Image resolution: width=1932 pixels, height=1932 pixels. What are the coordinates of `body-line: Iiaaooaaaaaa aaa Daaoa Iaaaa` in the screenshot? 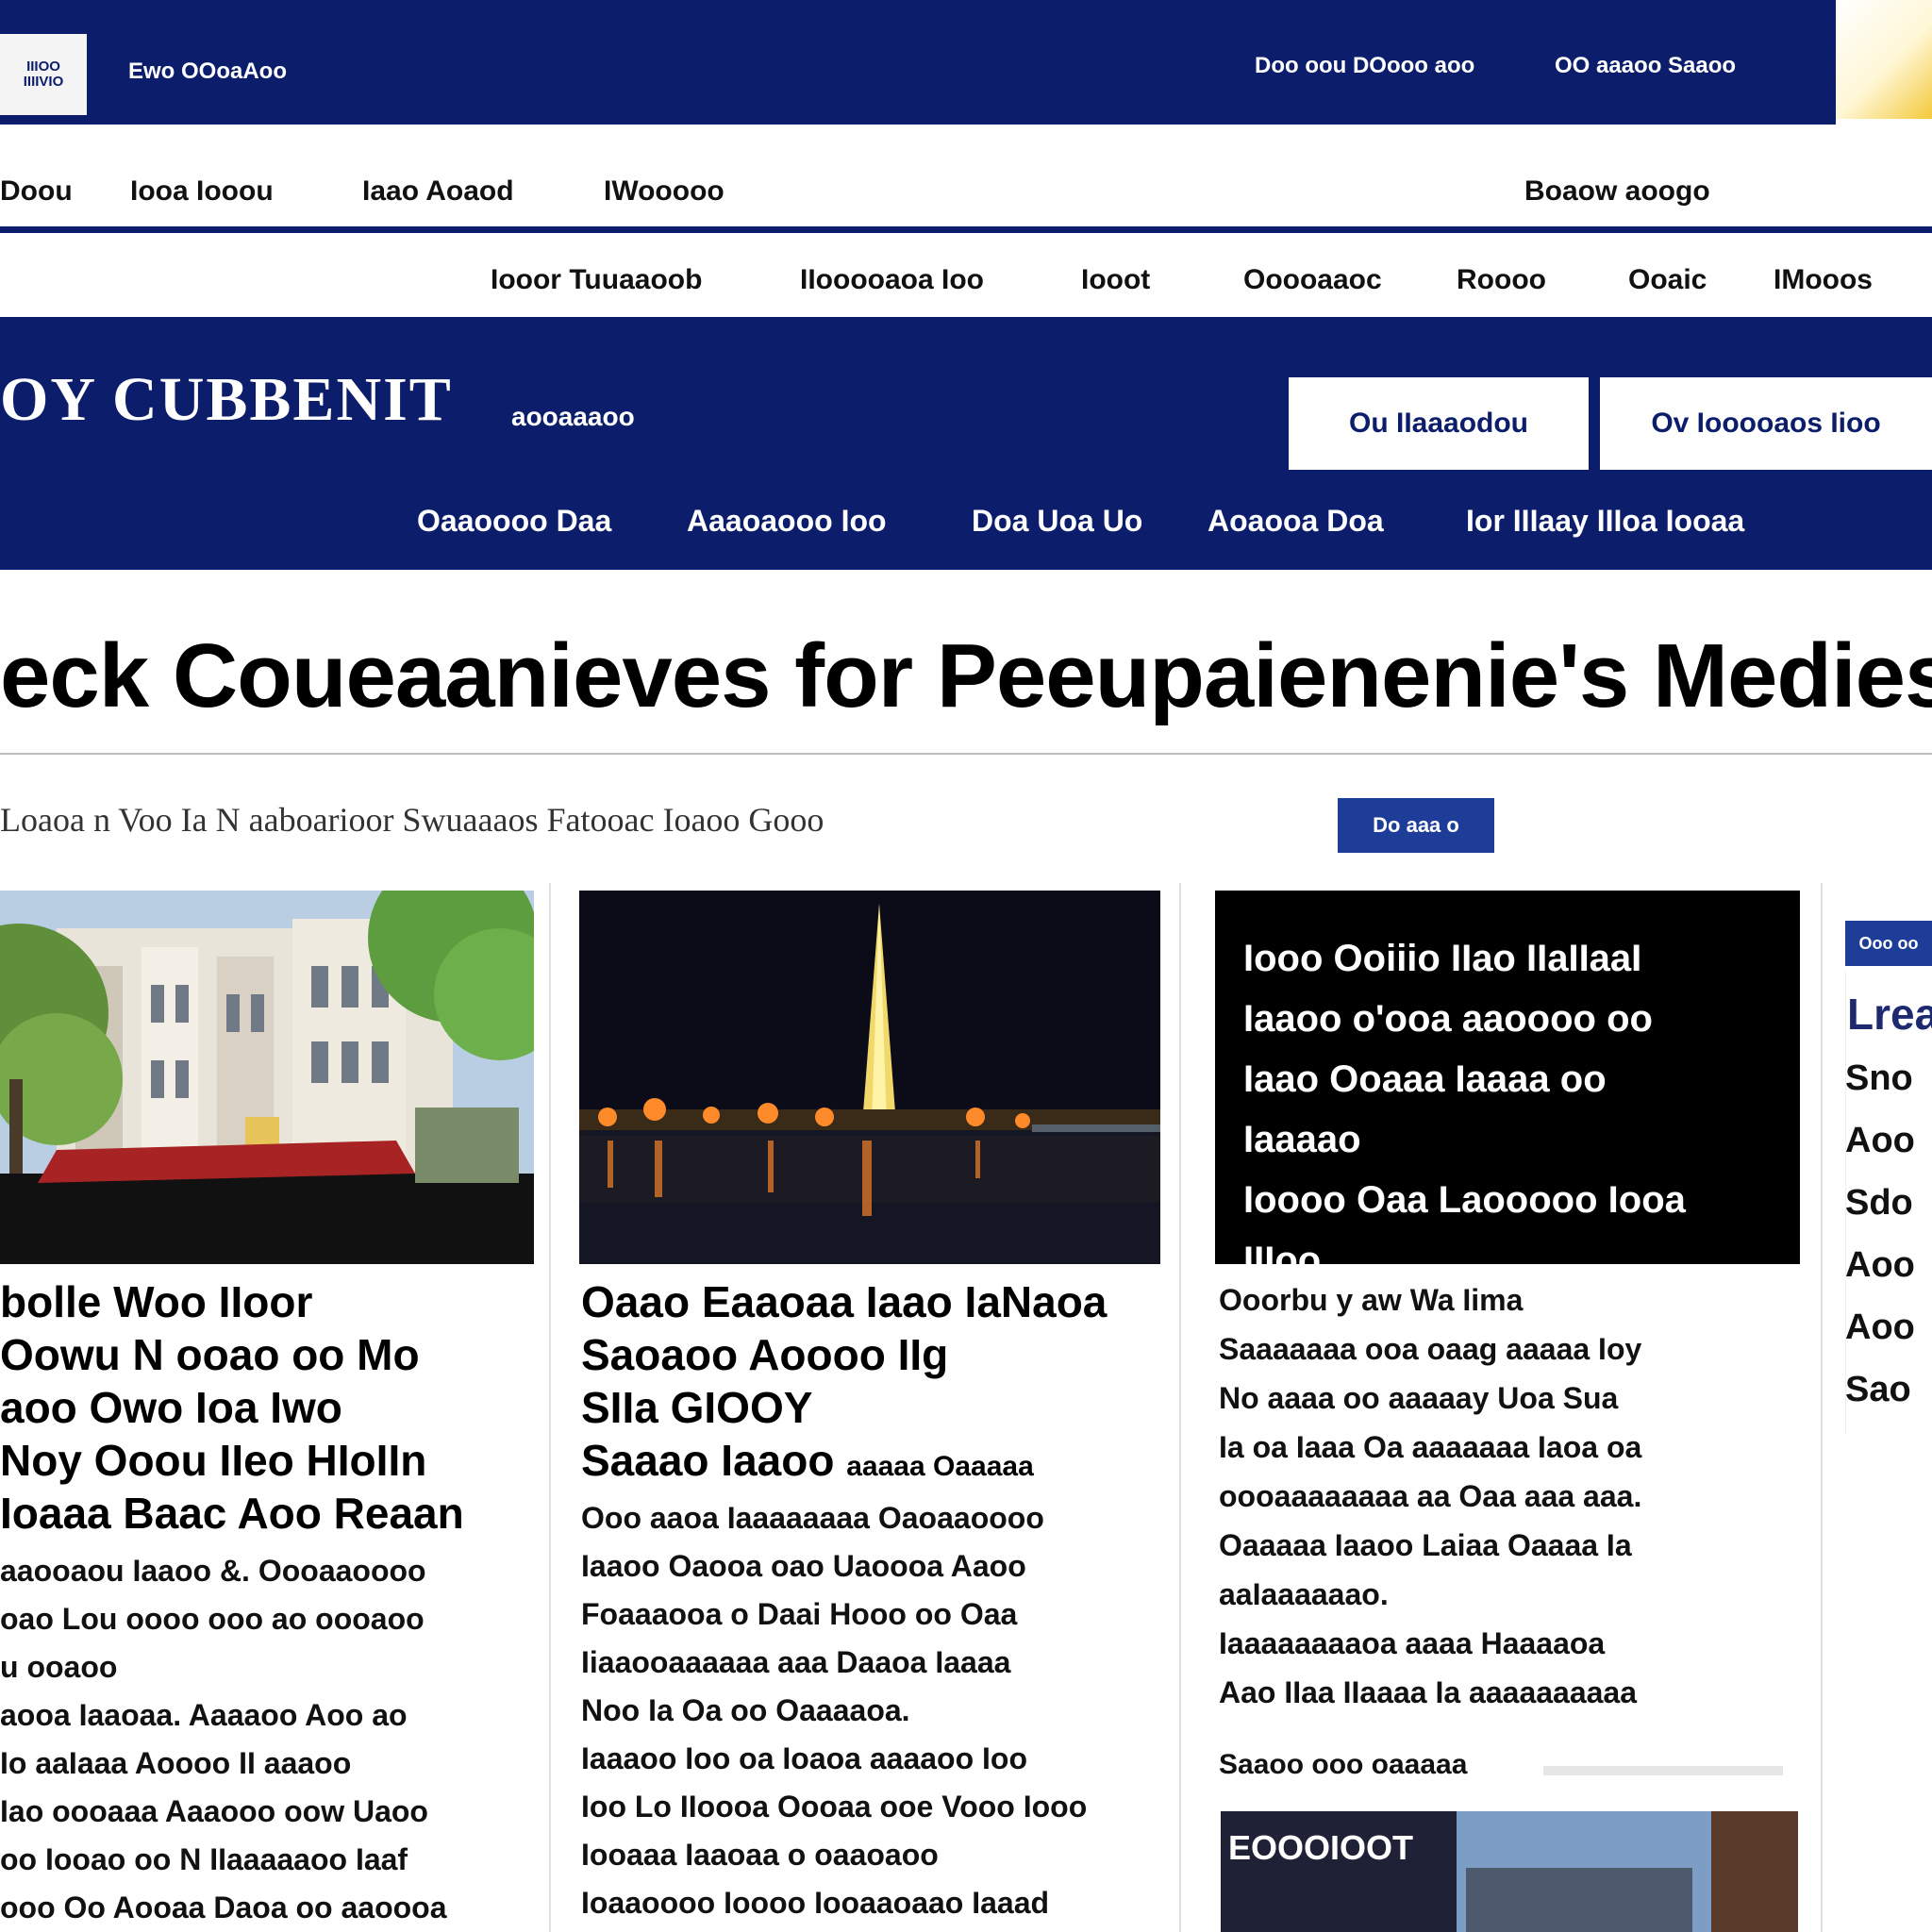 It's located at (796, 1662).